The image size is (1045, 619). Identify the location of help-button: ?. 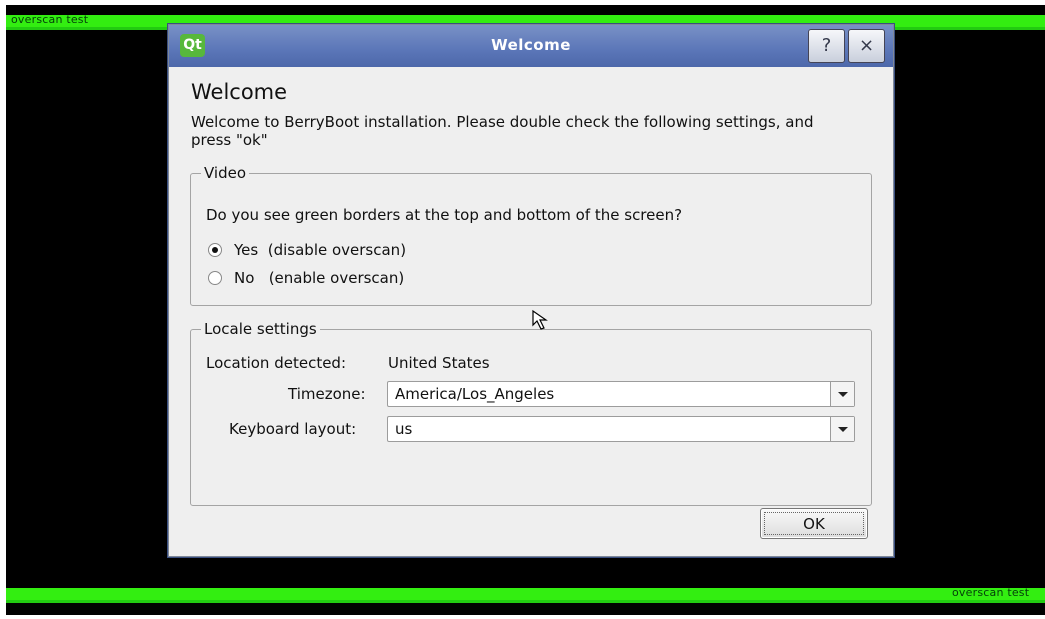
(826, 46).